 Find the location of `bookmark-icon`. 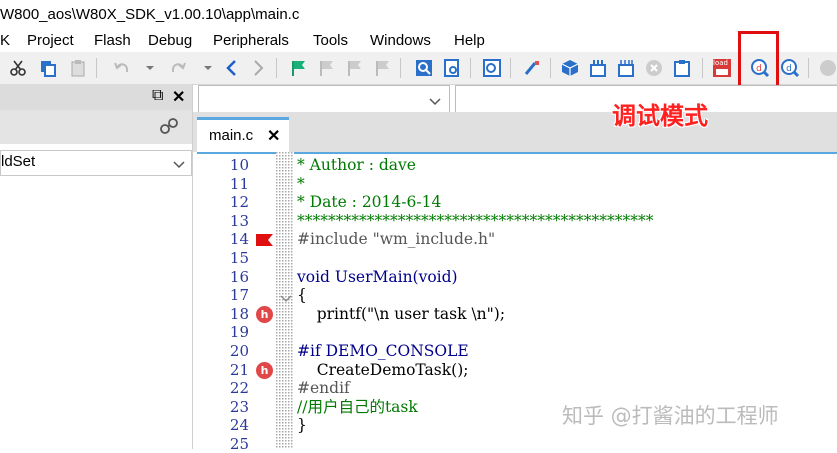

bookmark-icon is located at coordinates (298, 68).